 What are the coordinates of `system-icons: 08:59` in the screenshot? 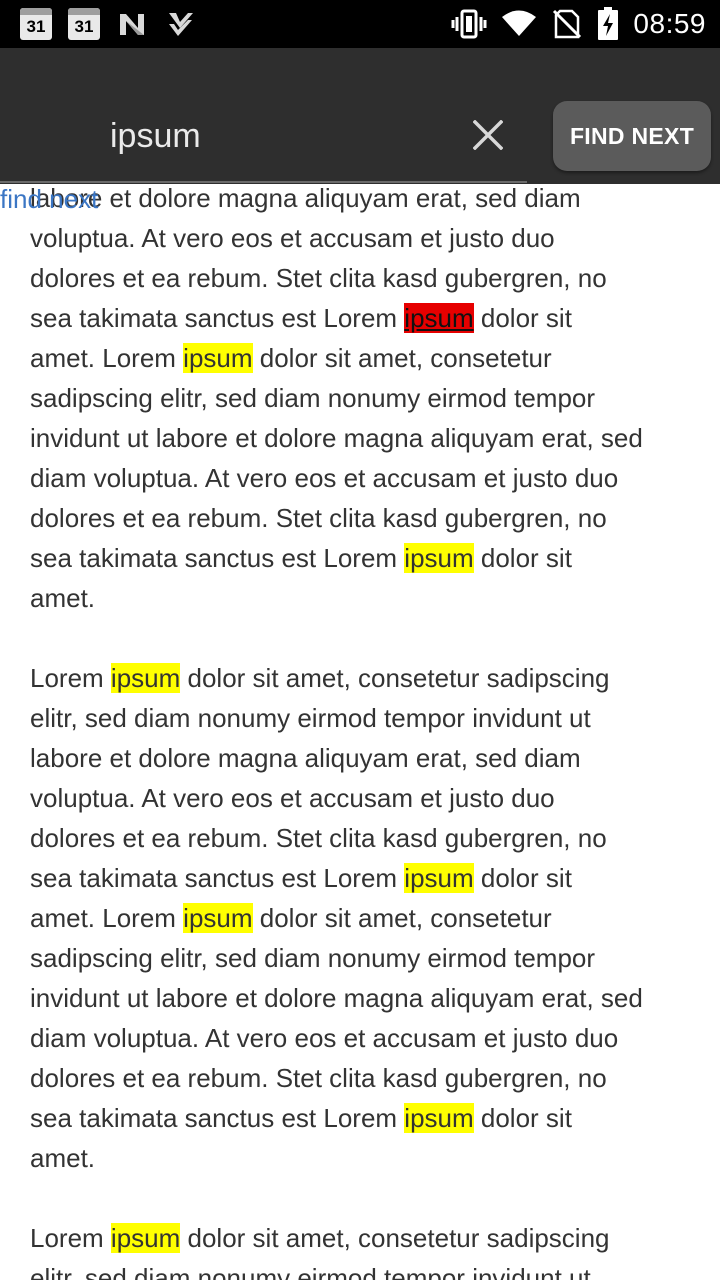 It's located at (578, 24).